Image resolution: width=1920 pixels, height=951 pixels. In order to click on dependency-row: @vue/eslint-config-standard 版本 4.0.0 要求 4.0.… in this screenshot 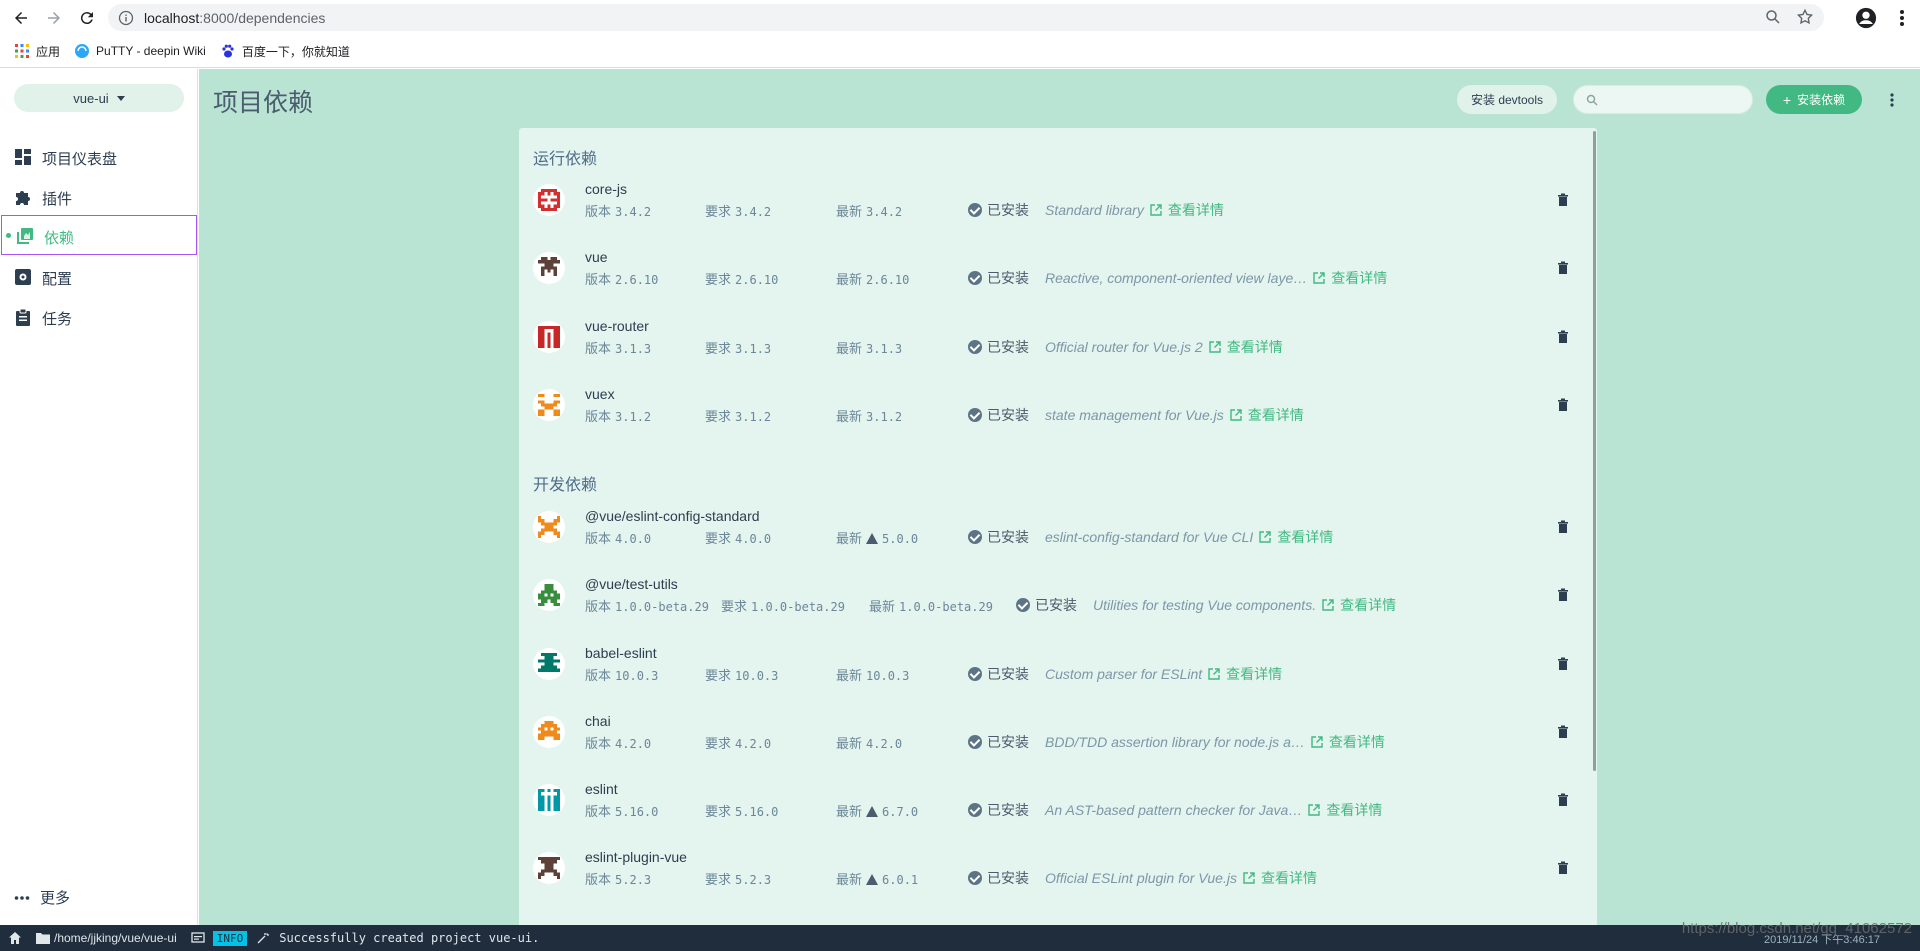, I will do `click(1058, 529)`.